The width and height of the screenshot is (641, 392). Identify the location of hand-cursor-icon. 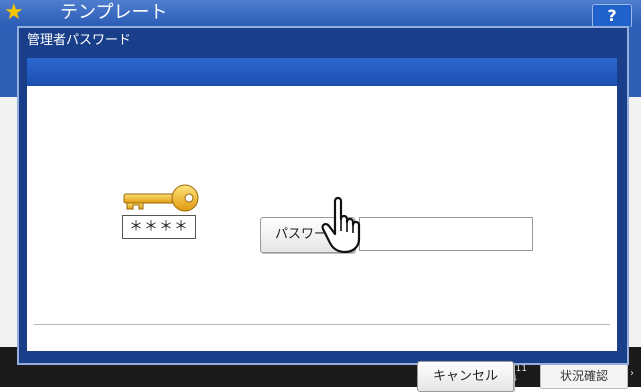
(341, 225).